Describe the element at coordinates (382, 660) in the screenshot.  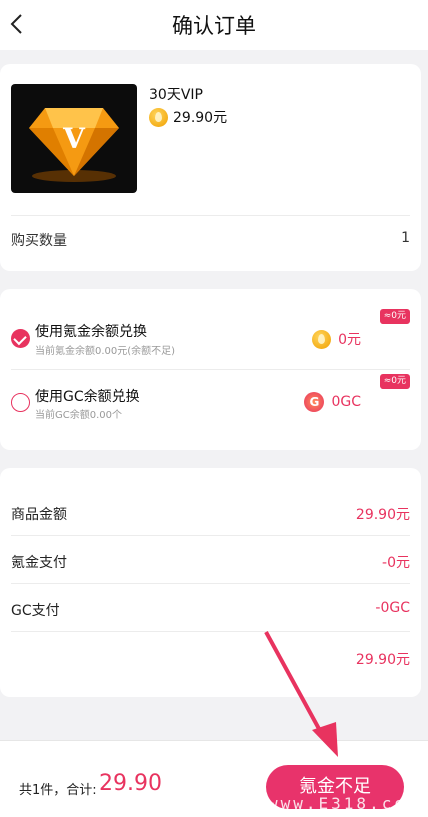
I see `summary-total-value: 29.90元` at that location.